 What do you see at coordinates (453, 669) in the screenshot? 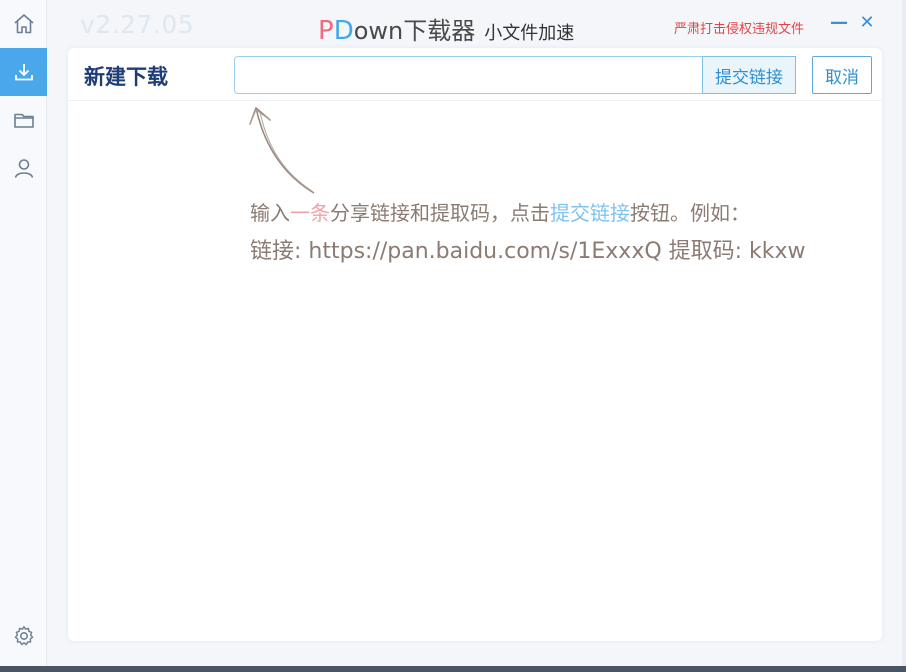
I see `taskbar-strip` at bounding box center [453, 669].